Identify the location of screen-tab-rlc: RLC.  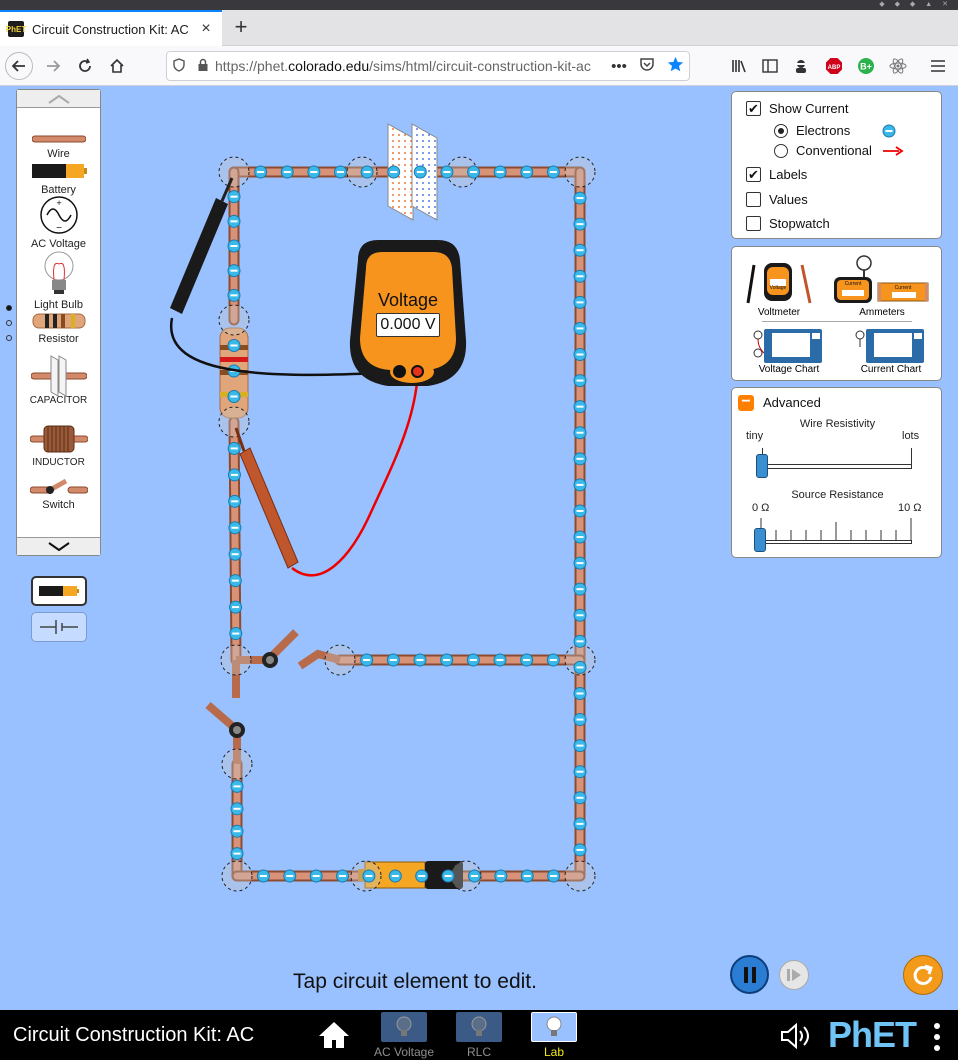
(479, 1036).